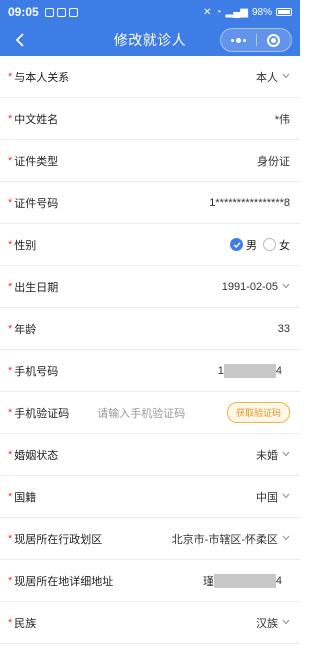  I want to click on field-label: 手机号码, so click(36, 371).